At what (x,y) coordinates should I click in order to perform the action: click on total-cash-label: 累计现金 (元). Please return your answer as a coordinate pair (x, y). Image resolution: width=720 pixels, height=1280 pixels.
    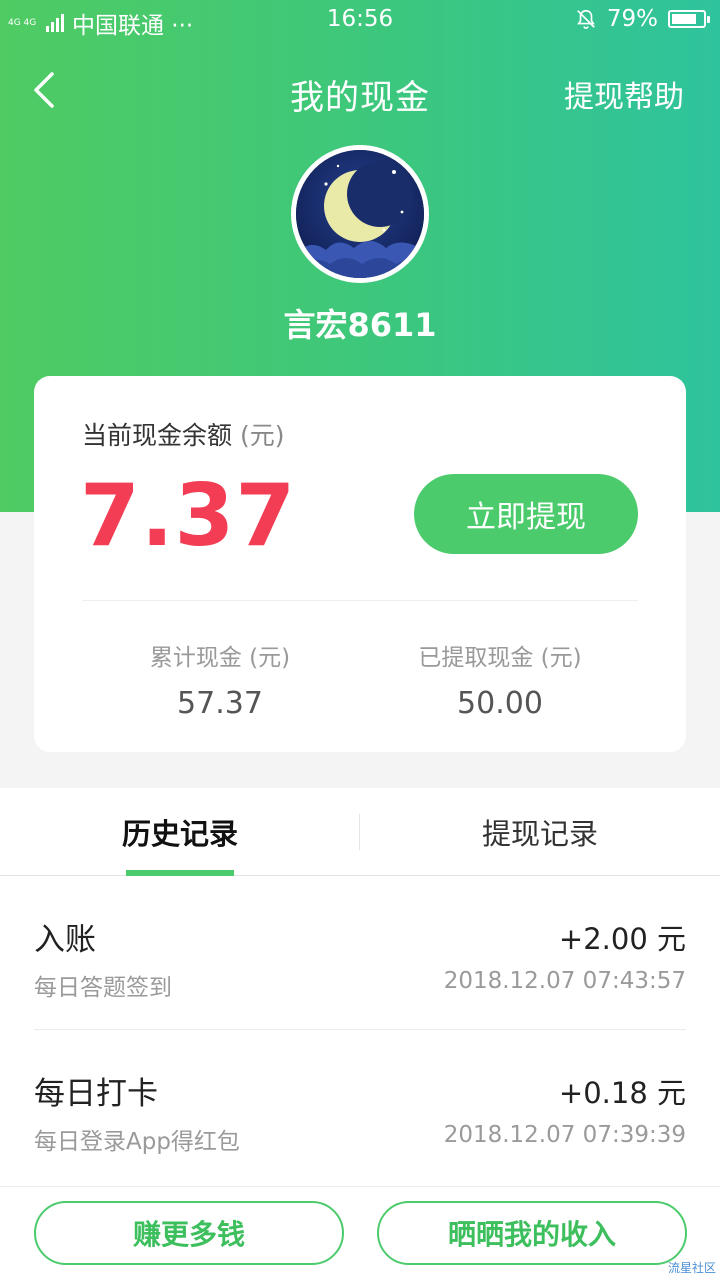
    Looking at the image, I should click on (220, 658).